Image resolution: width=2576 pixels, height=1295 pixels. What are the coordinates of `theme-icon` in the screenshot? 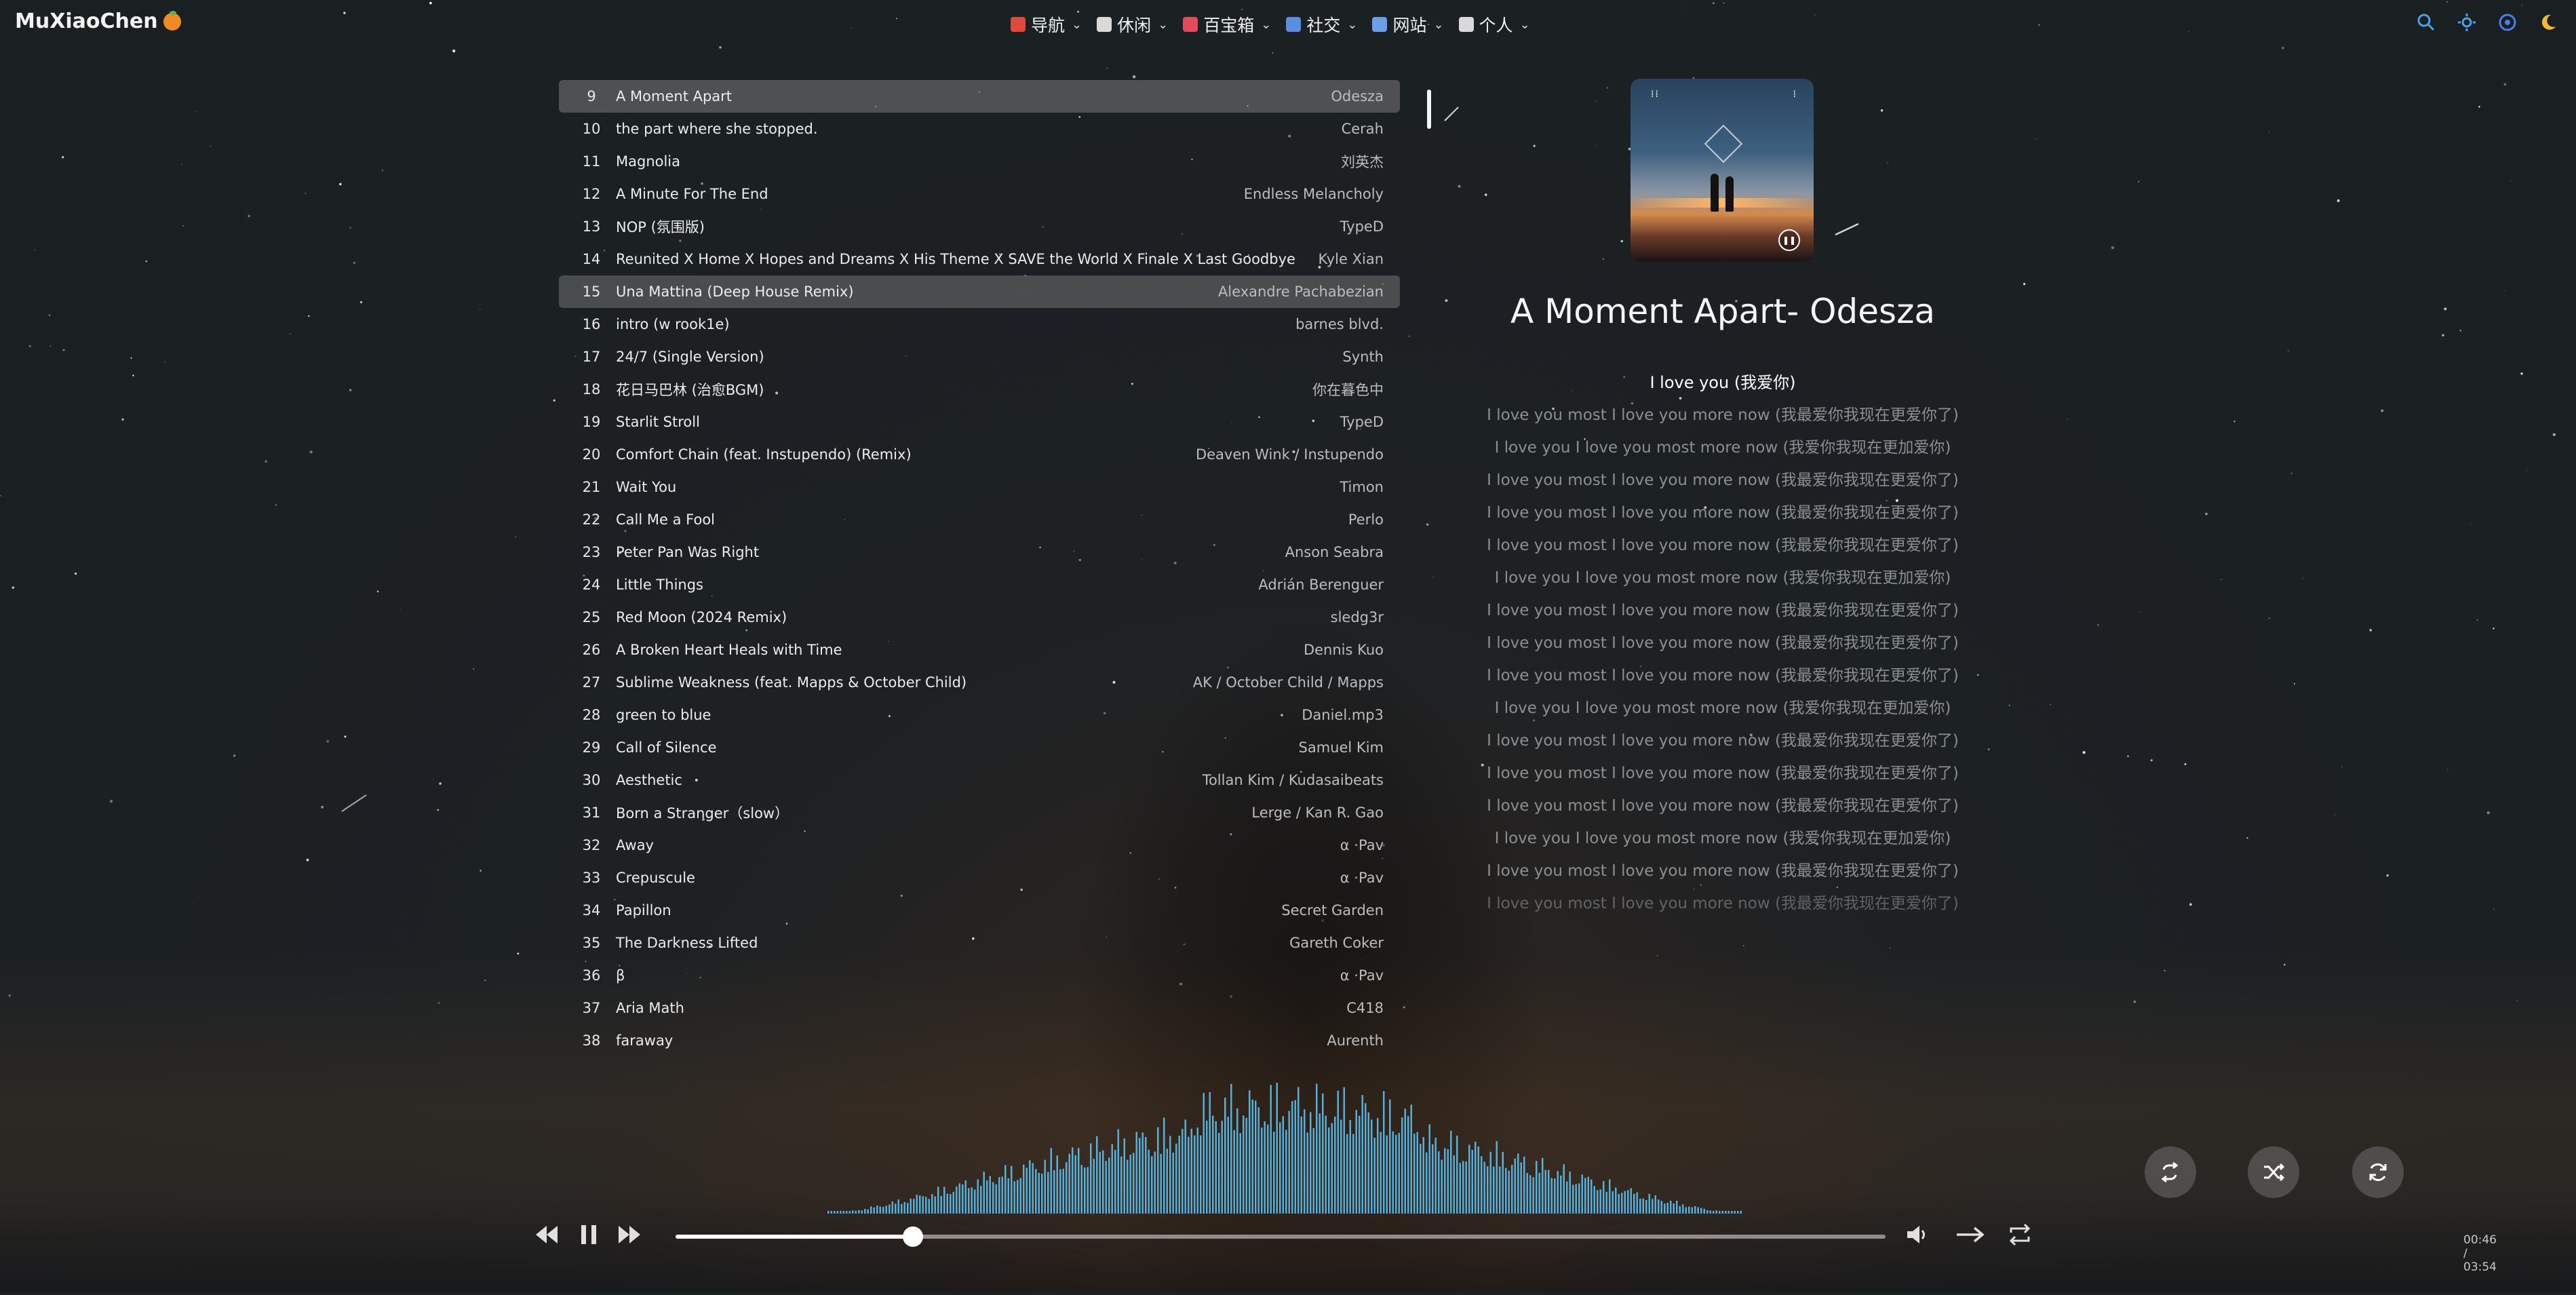 It's located at (2467, 22).